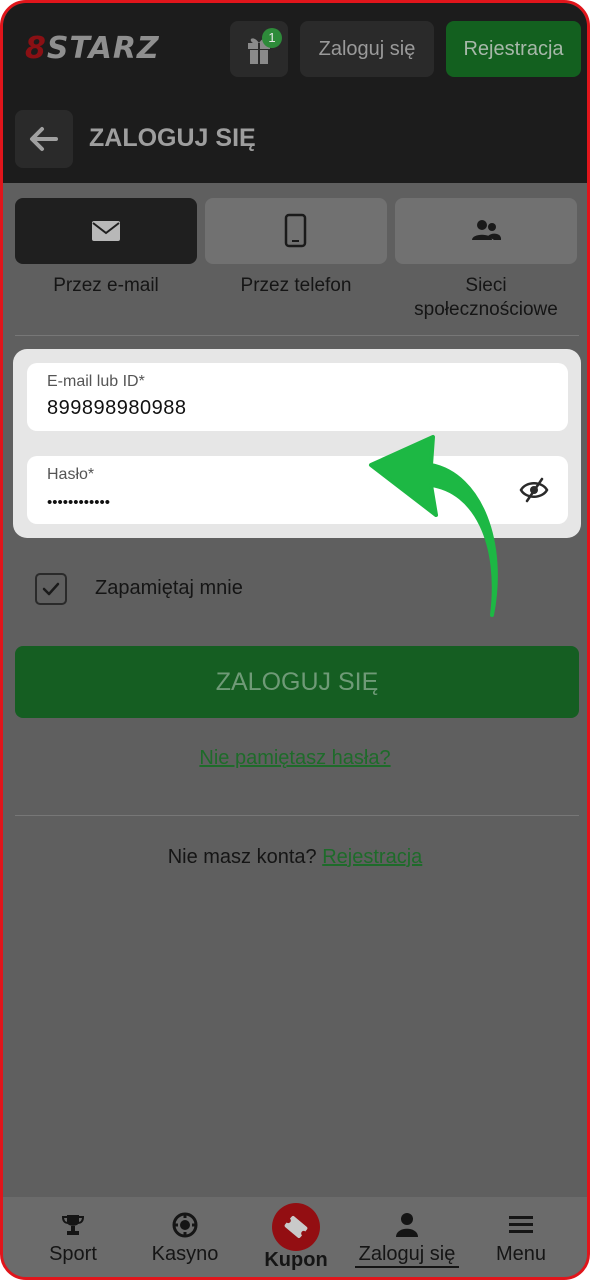  What do you see at coordinates (521, 1237) in the screenshot?
I see `nav-menu: Menu` at bounding box center [521, 1237].